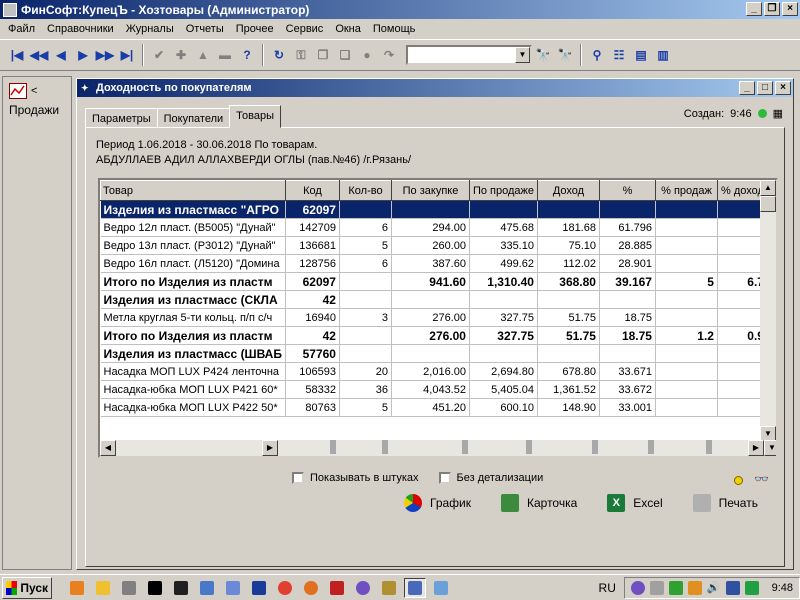 The width and height of the screenshot is (800, 600). What do you see at coordinates (503, 407) in the screenshot?
I see `table-cell: 600.10` at bounding box center [503, 407].